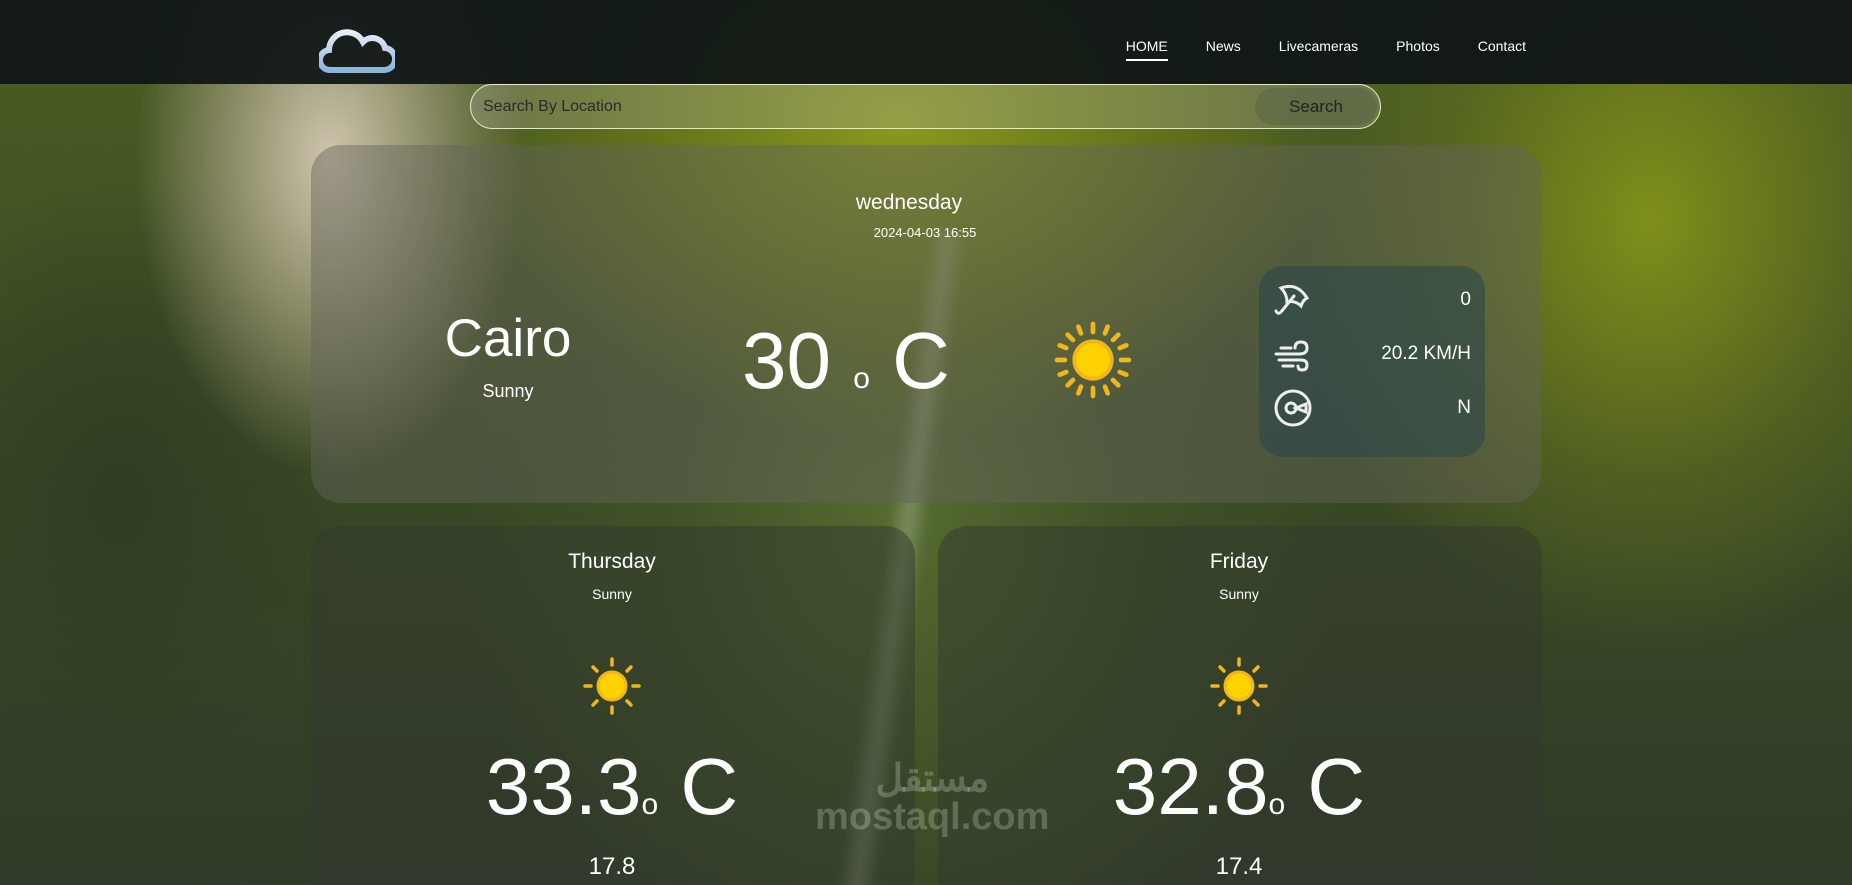  What do you see at coordinates (1372, 354) in the screenshot?
I see `wind-row: 20.2 KM/H` at bounding box center [1372, 354].